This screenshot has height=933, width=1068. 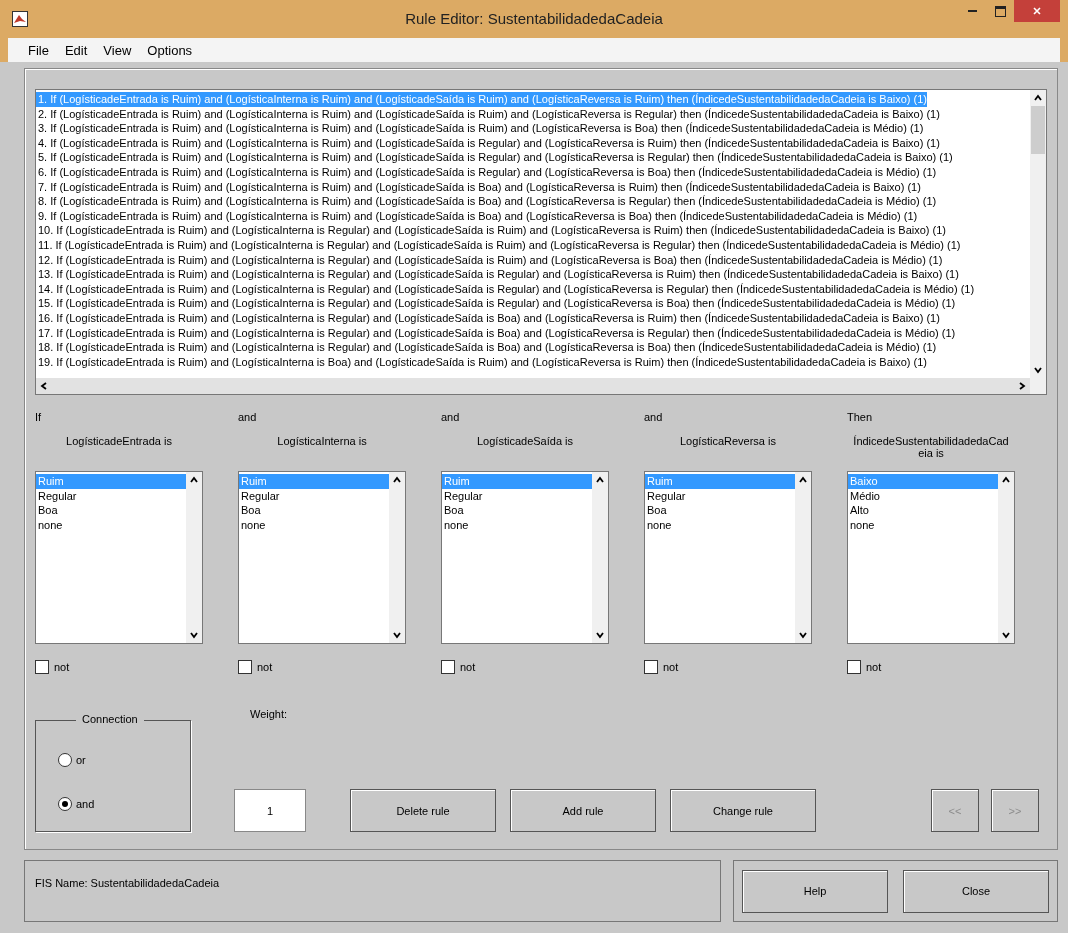 I want to click on option-list: Baixo Médio Alto none, so click(x=931, y=557).